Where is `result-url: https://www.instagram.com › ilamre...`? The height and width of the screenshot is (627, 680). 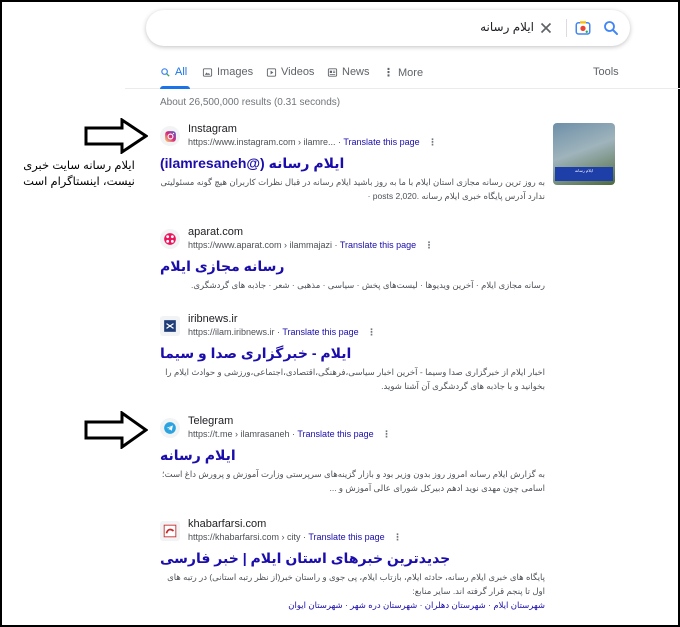 result-url: https://www.instagram.com › ilamre... is located at coordinates (262, 142).